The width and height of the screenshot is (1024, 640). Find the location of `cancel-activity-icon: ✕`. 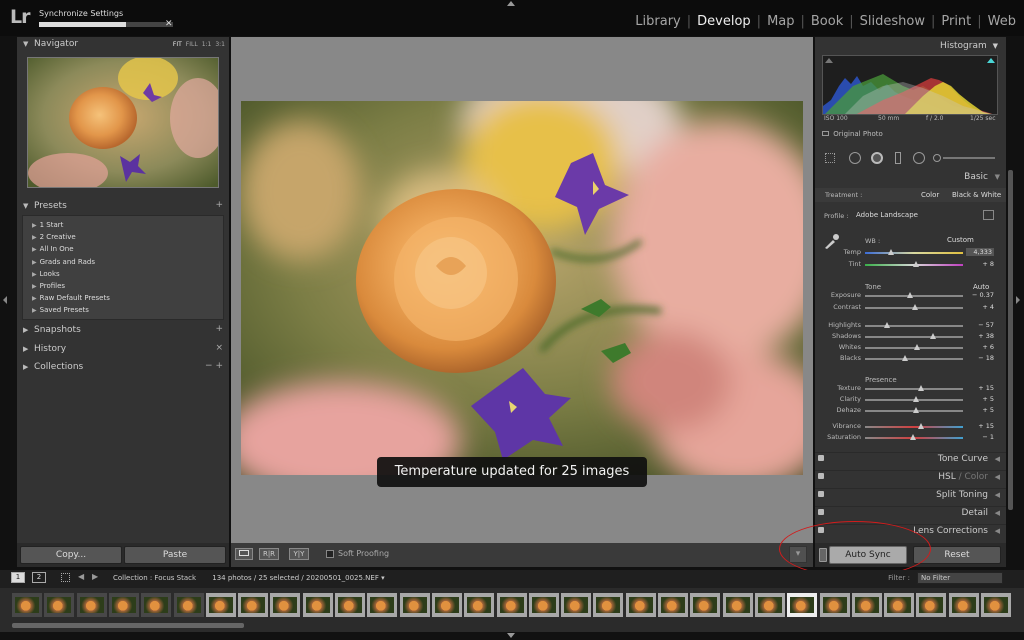

cancel-activity-icon: ✕ is located at coordinates (169, 24).